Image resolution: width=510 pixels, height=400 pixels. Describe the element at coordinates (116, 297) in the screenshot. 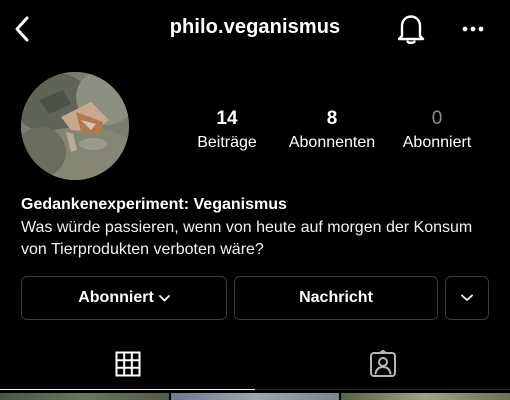

I see `following-button-label: Abonniert` at that location.